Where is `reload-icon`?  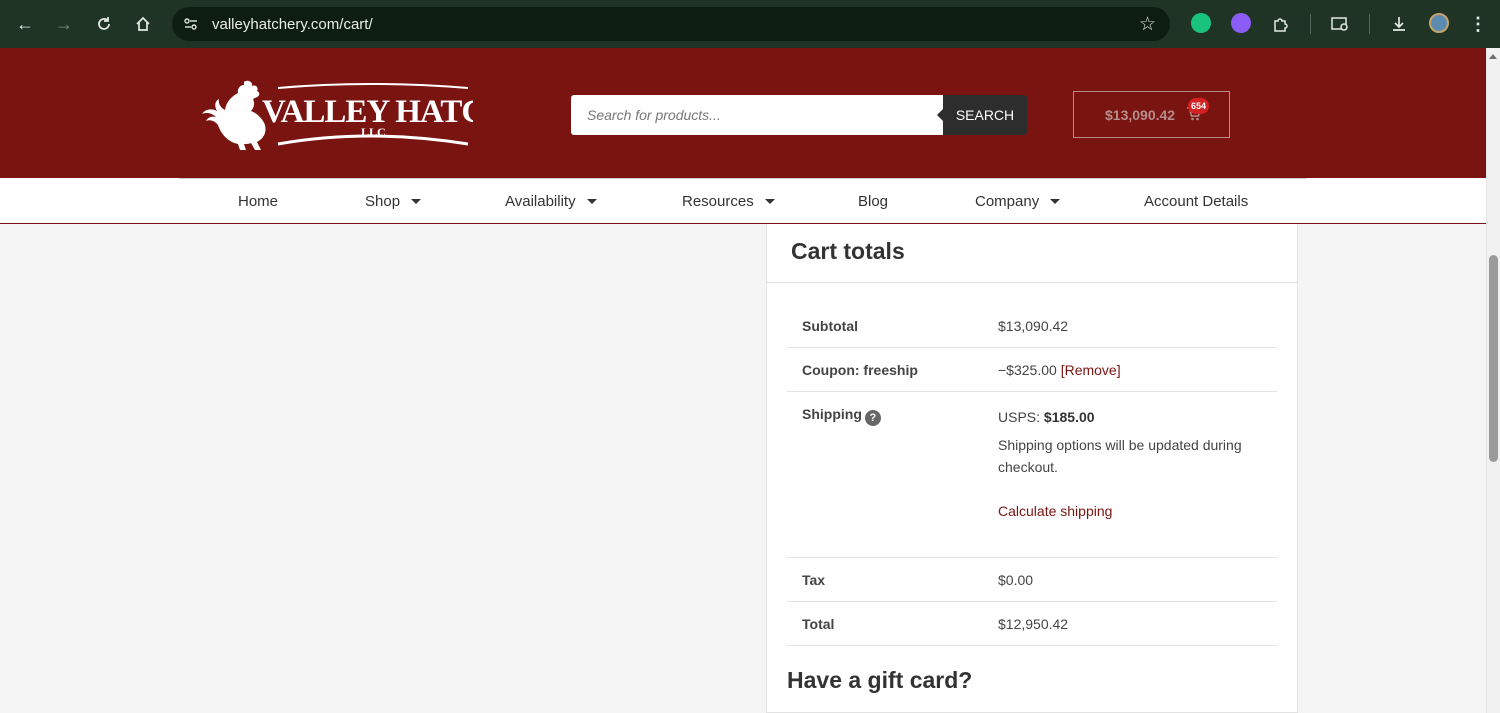 reload-icon is located at coordinates (104, 24).